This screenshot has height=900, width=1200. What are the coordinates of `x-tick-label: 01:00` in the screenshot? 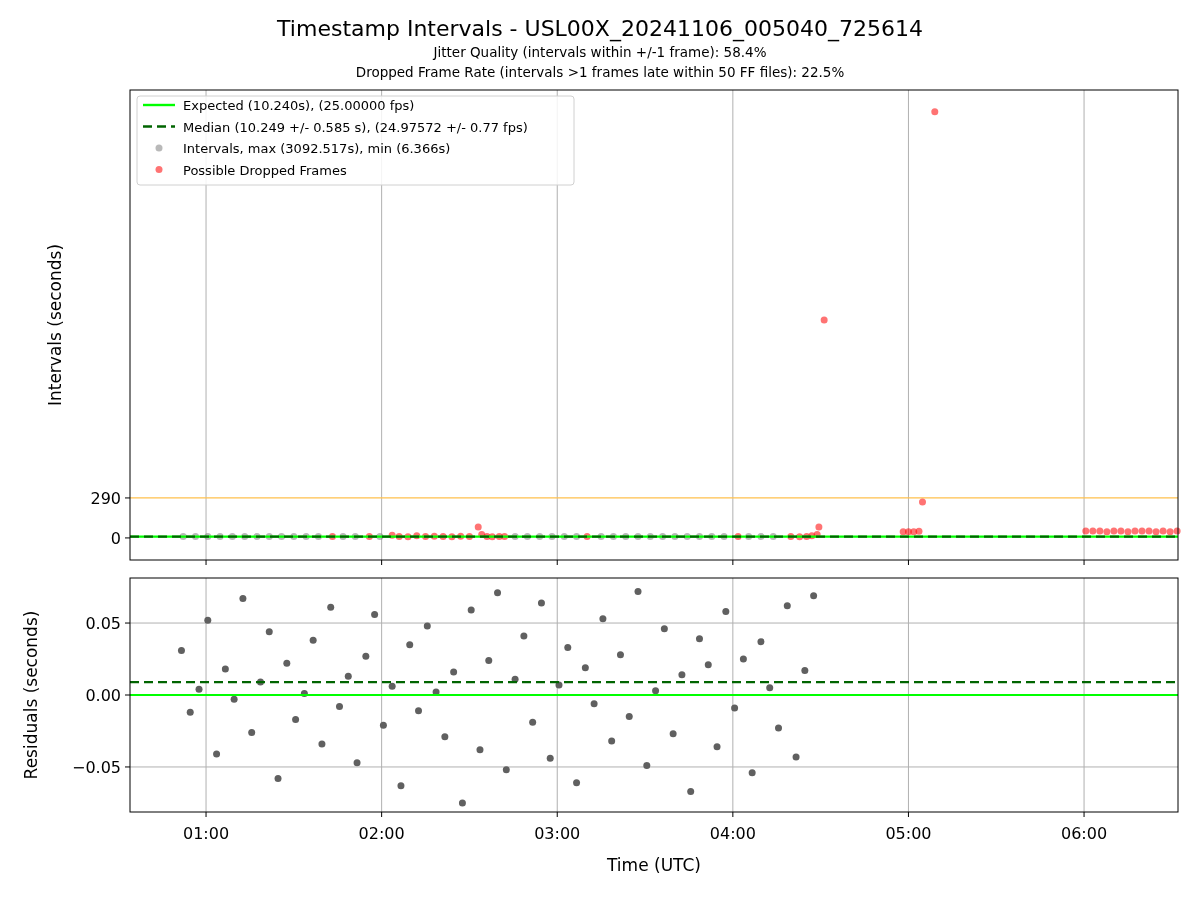 It's located at (206, 833).